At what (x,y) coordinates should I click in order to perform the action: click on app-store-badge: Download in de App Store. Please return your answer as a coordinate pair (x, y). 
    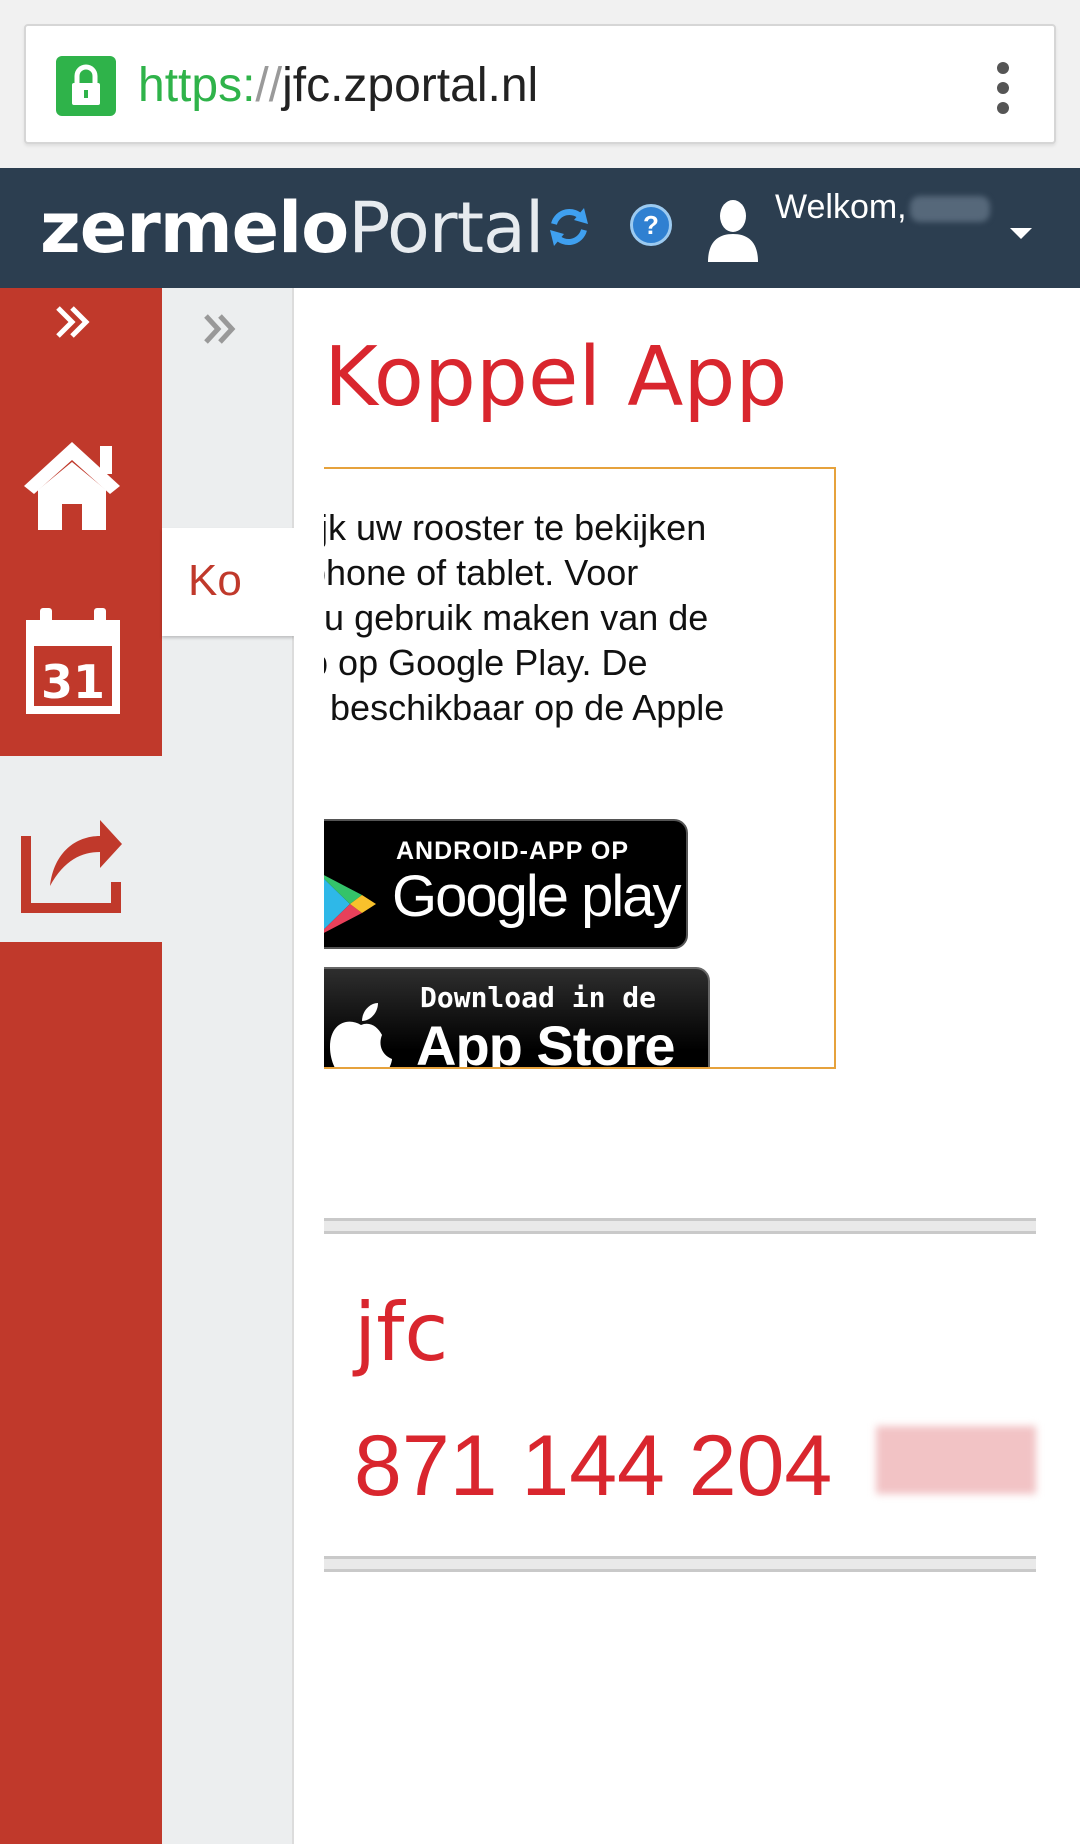
    Looking at the image, I should click on (517, 1018).